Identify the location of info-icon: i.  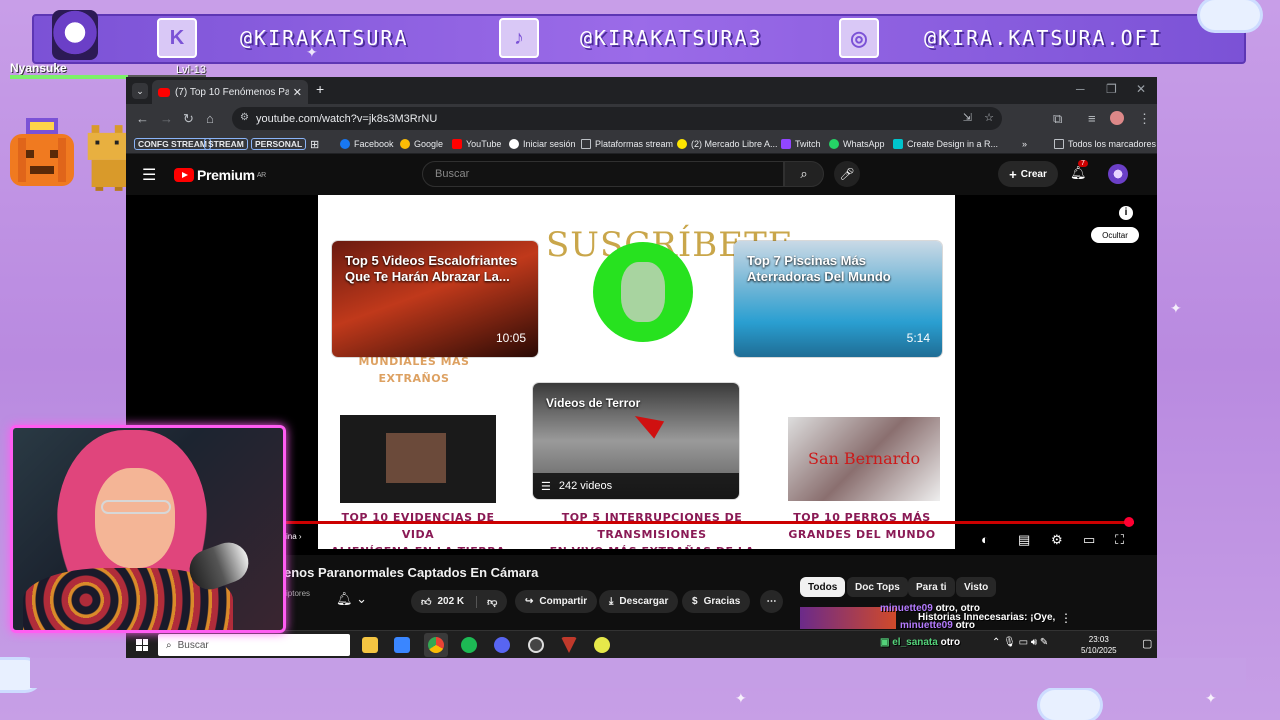
(1126, 213).